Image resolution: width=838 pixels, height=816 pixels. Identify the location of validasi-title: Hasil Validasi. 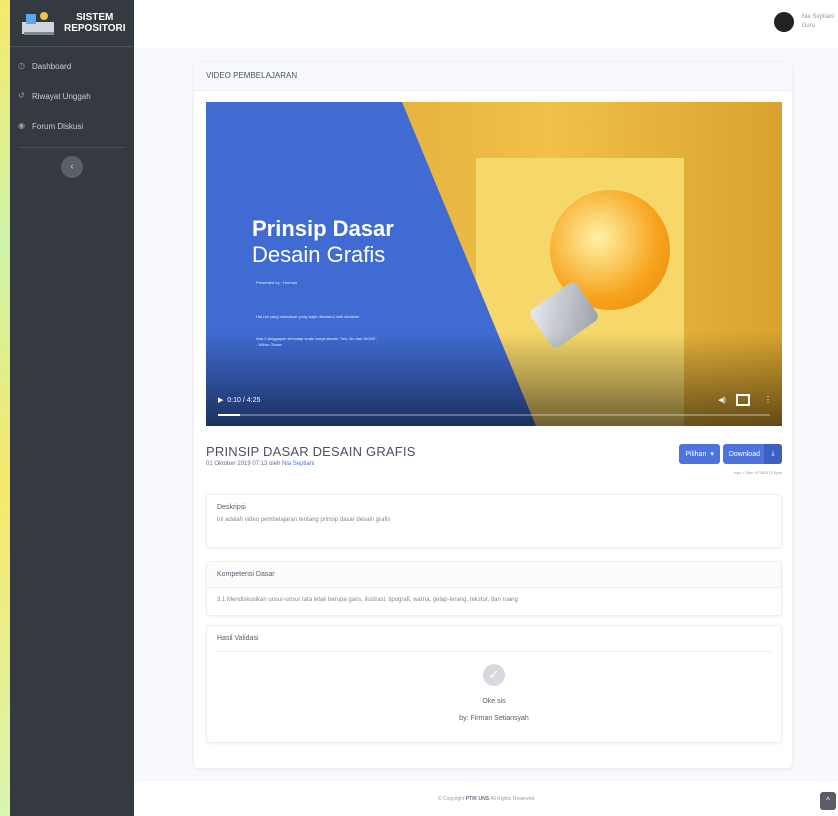
(494, 639).